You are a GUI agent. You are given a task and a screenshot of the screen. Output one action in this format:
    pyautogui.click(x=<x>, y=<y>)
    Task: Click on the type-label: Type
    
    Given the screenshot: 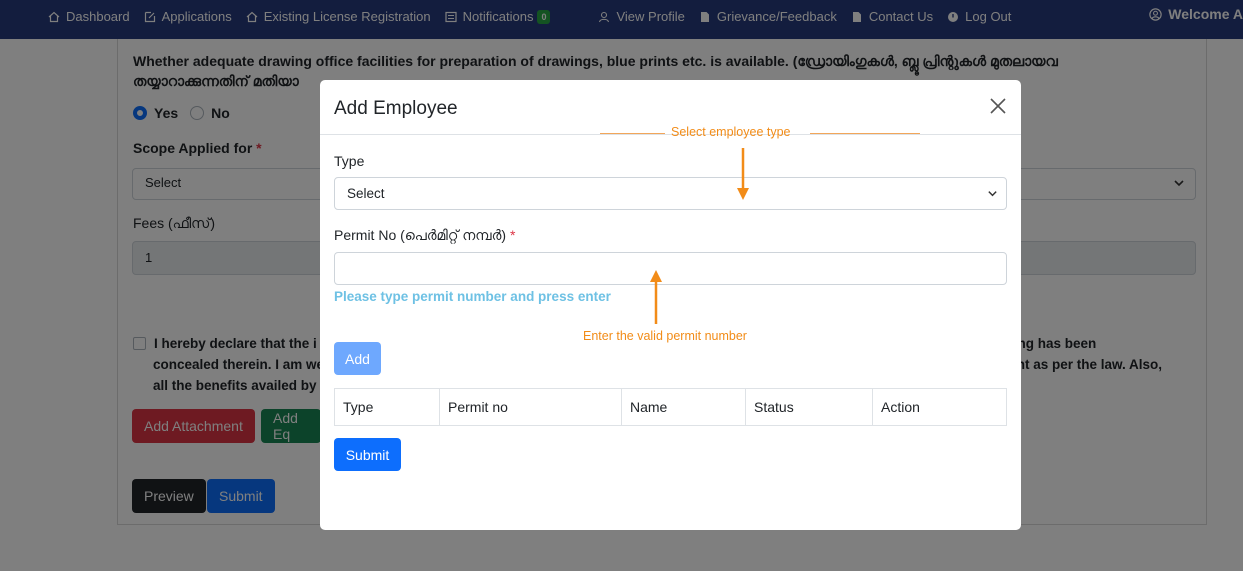 What is the action you would take?
    pyautogui.click(x=349, y=161)
    